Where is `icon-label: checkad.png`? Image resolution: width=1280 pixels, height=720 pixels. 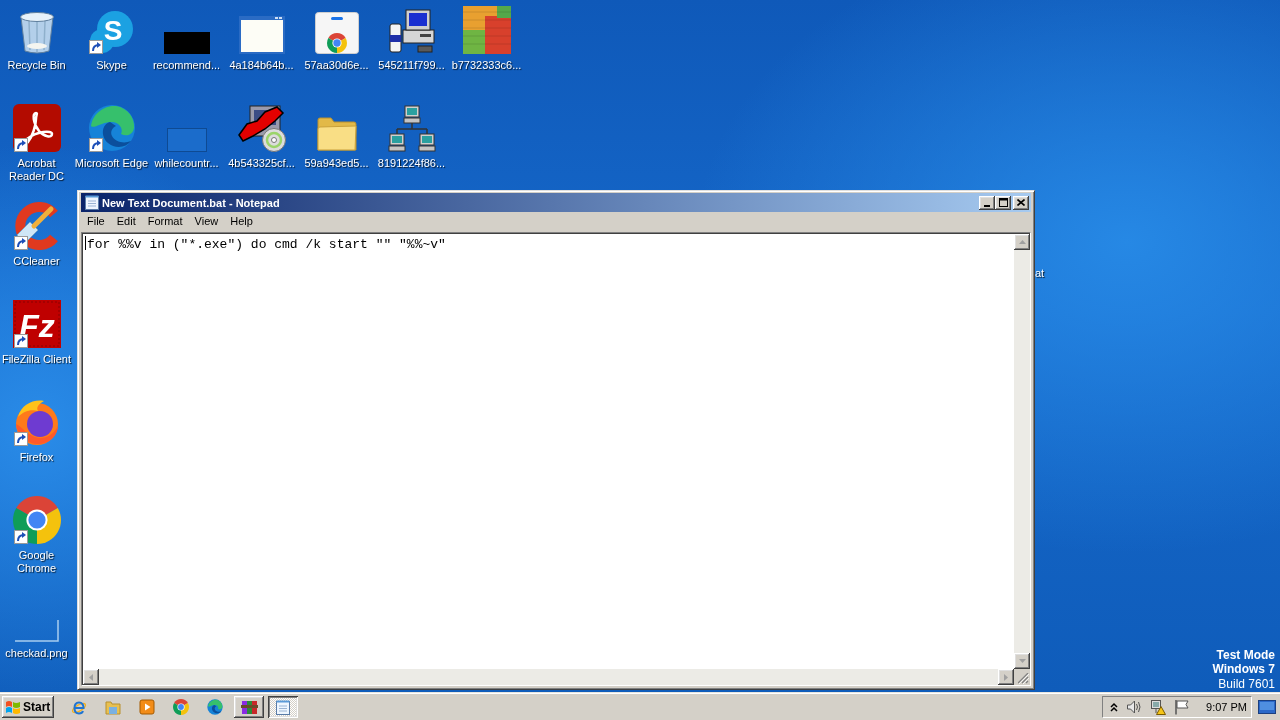 icon-label: checkad.png is located at coordinates (36, 653).